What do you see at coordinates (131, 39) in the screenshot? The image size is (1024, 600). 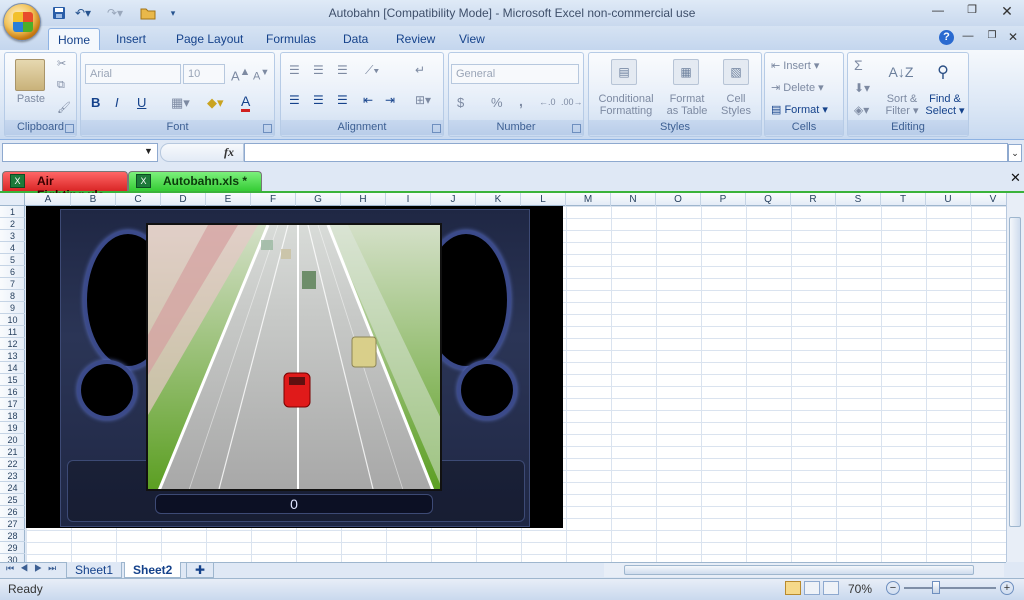 I see `tab-insert: Insert` at bounding box center [131, 39].